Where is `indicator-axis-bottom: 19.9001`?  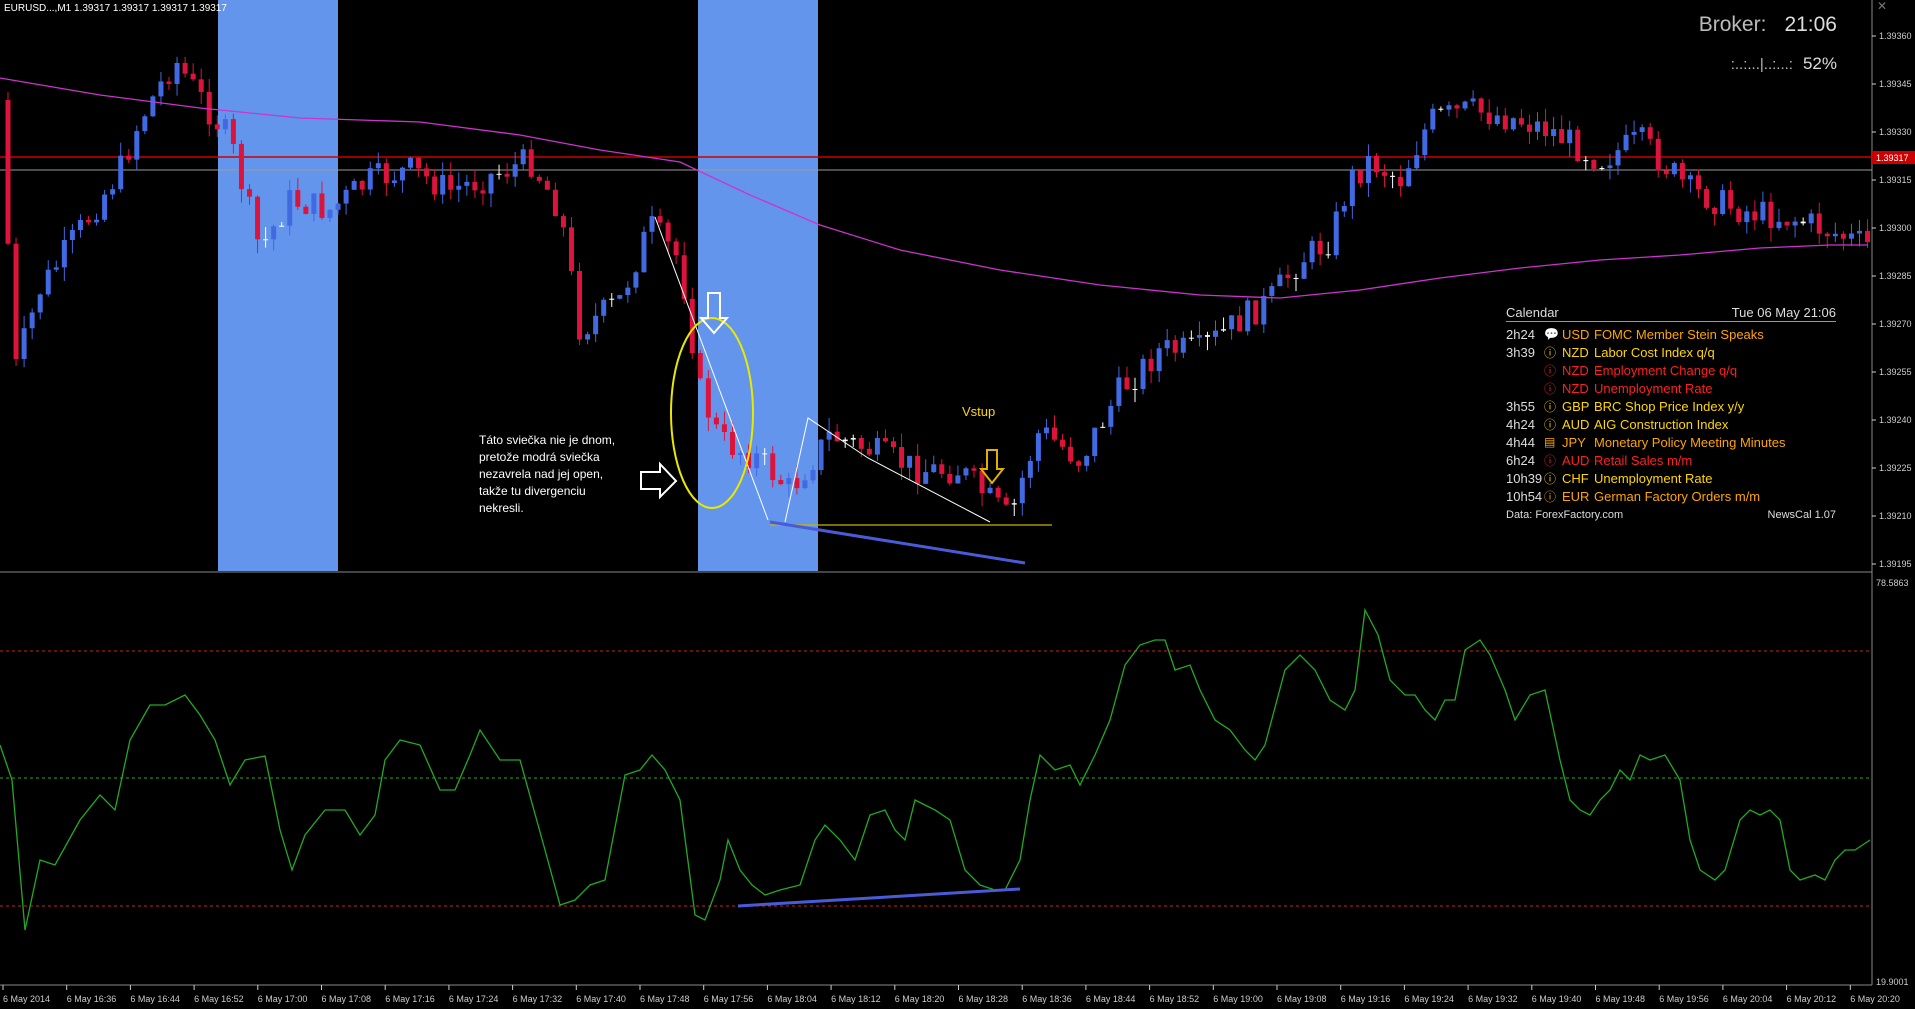
indicator-axis-bottom: 19.9001 is located at coordinates (1892, 982).